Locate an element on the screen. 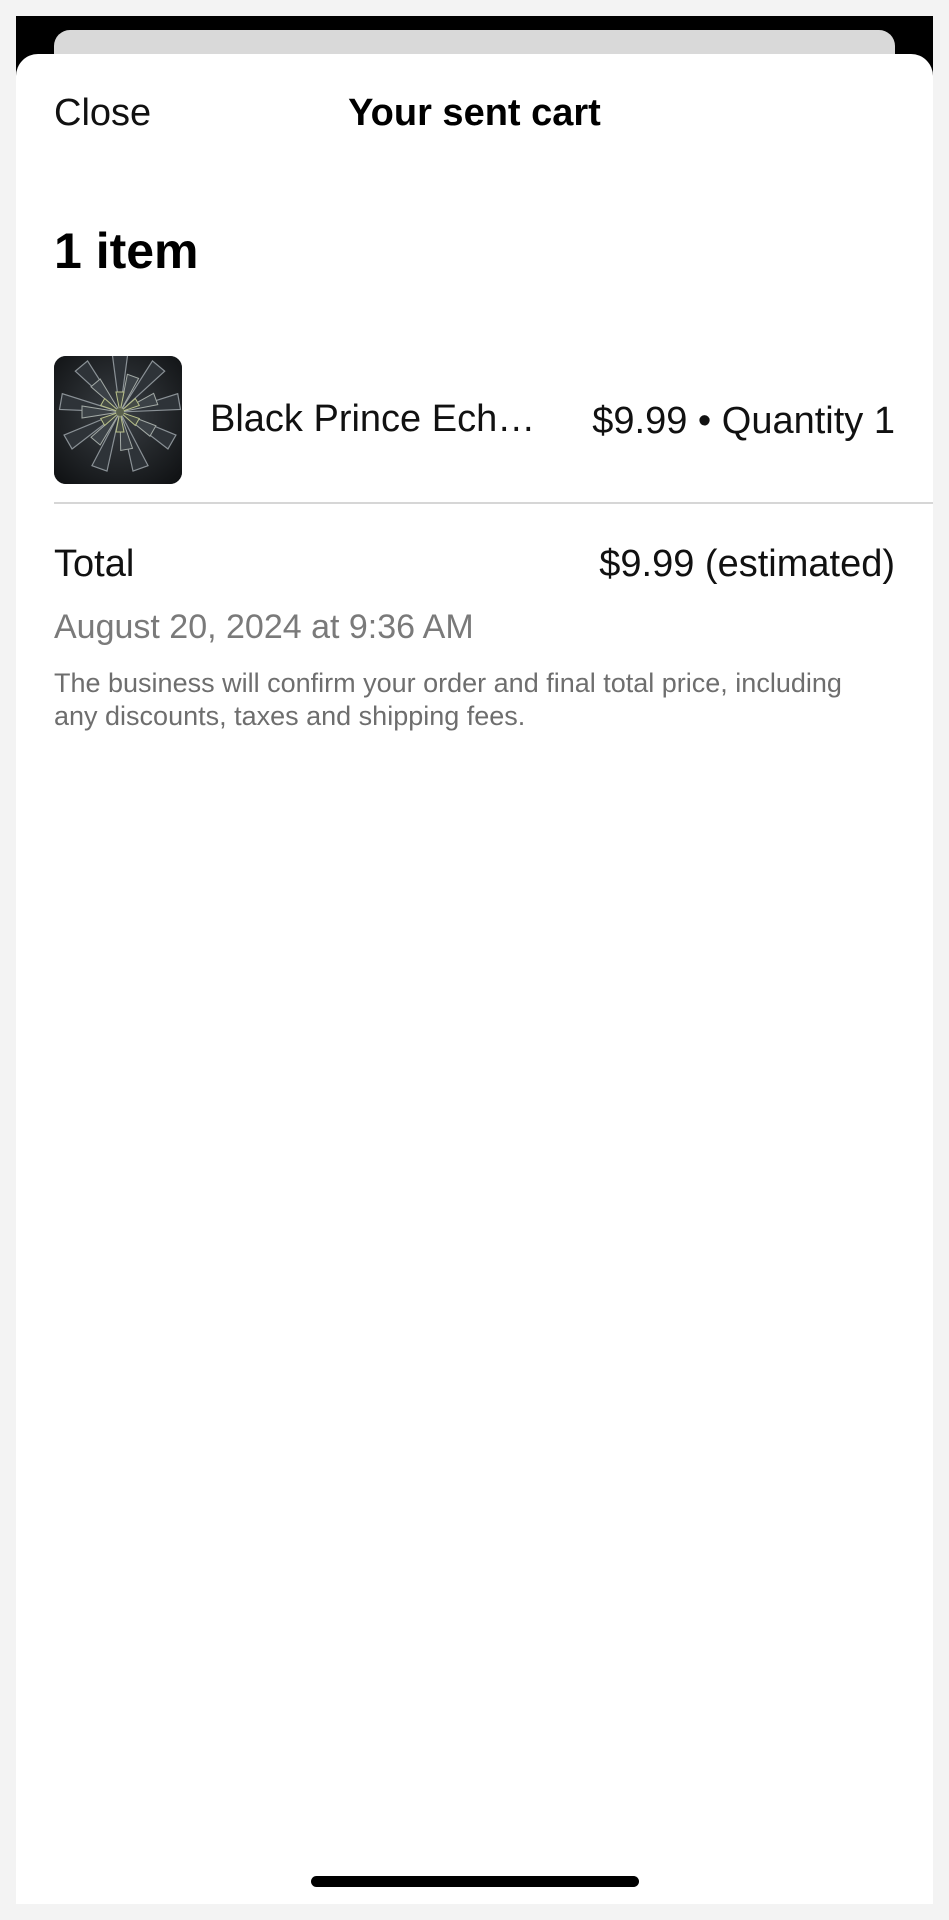  item-price-quantity: $9.99 • Quantity 1 is located at coordinates (743, 422).